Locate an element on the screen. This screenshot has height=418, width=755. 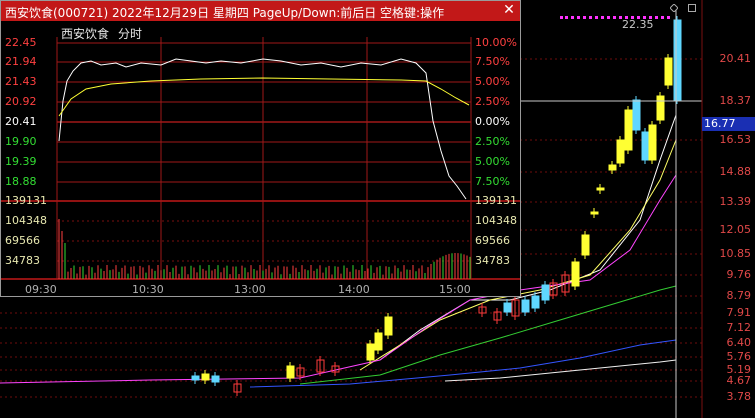
price-label: 19.90 is located at coordinates (21, 141).